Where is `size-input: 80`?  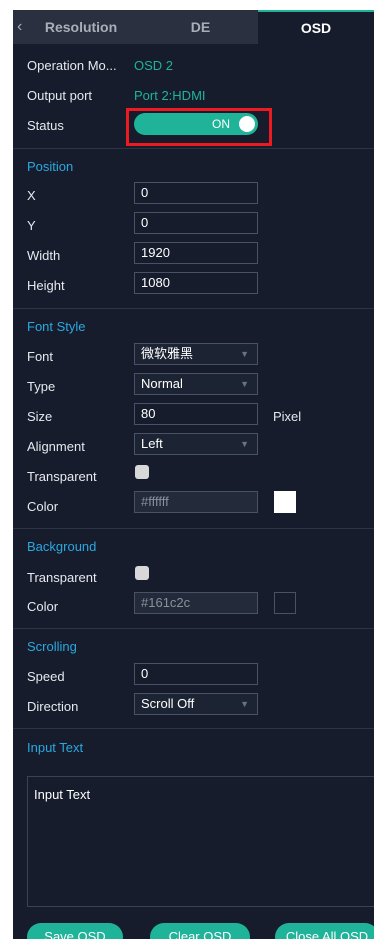 size-input: 80 is located at coordinates (196, 414).